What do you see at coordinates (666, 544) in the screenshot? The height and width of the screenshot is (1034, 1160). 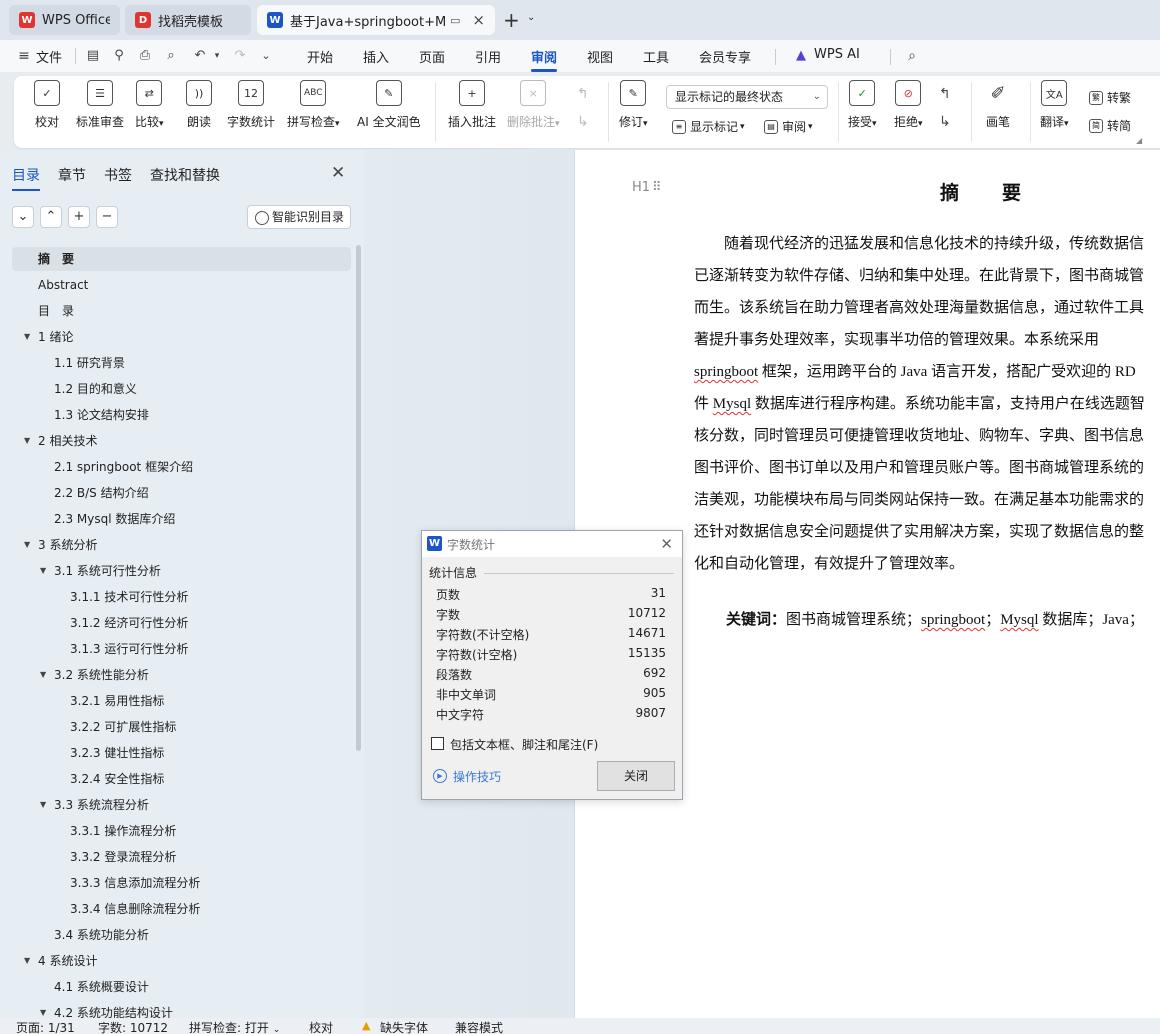 I see `close-icon: ✕` at bounding box center [666, 544].